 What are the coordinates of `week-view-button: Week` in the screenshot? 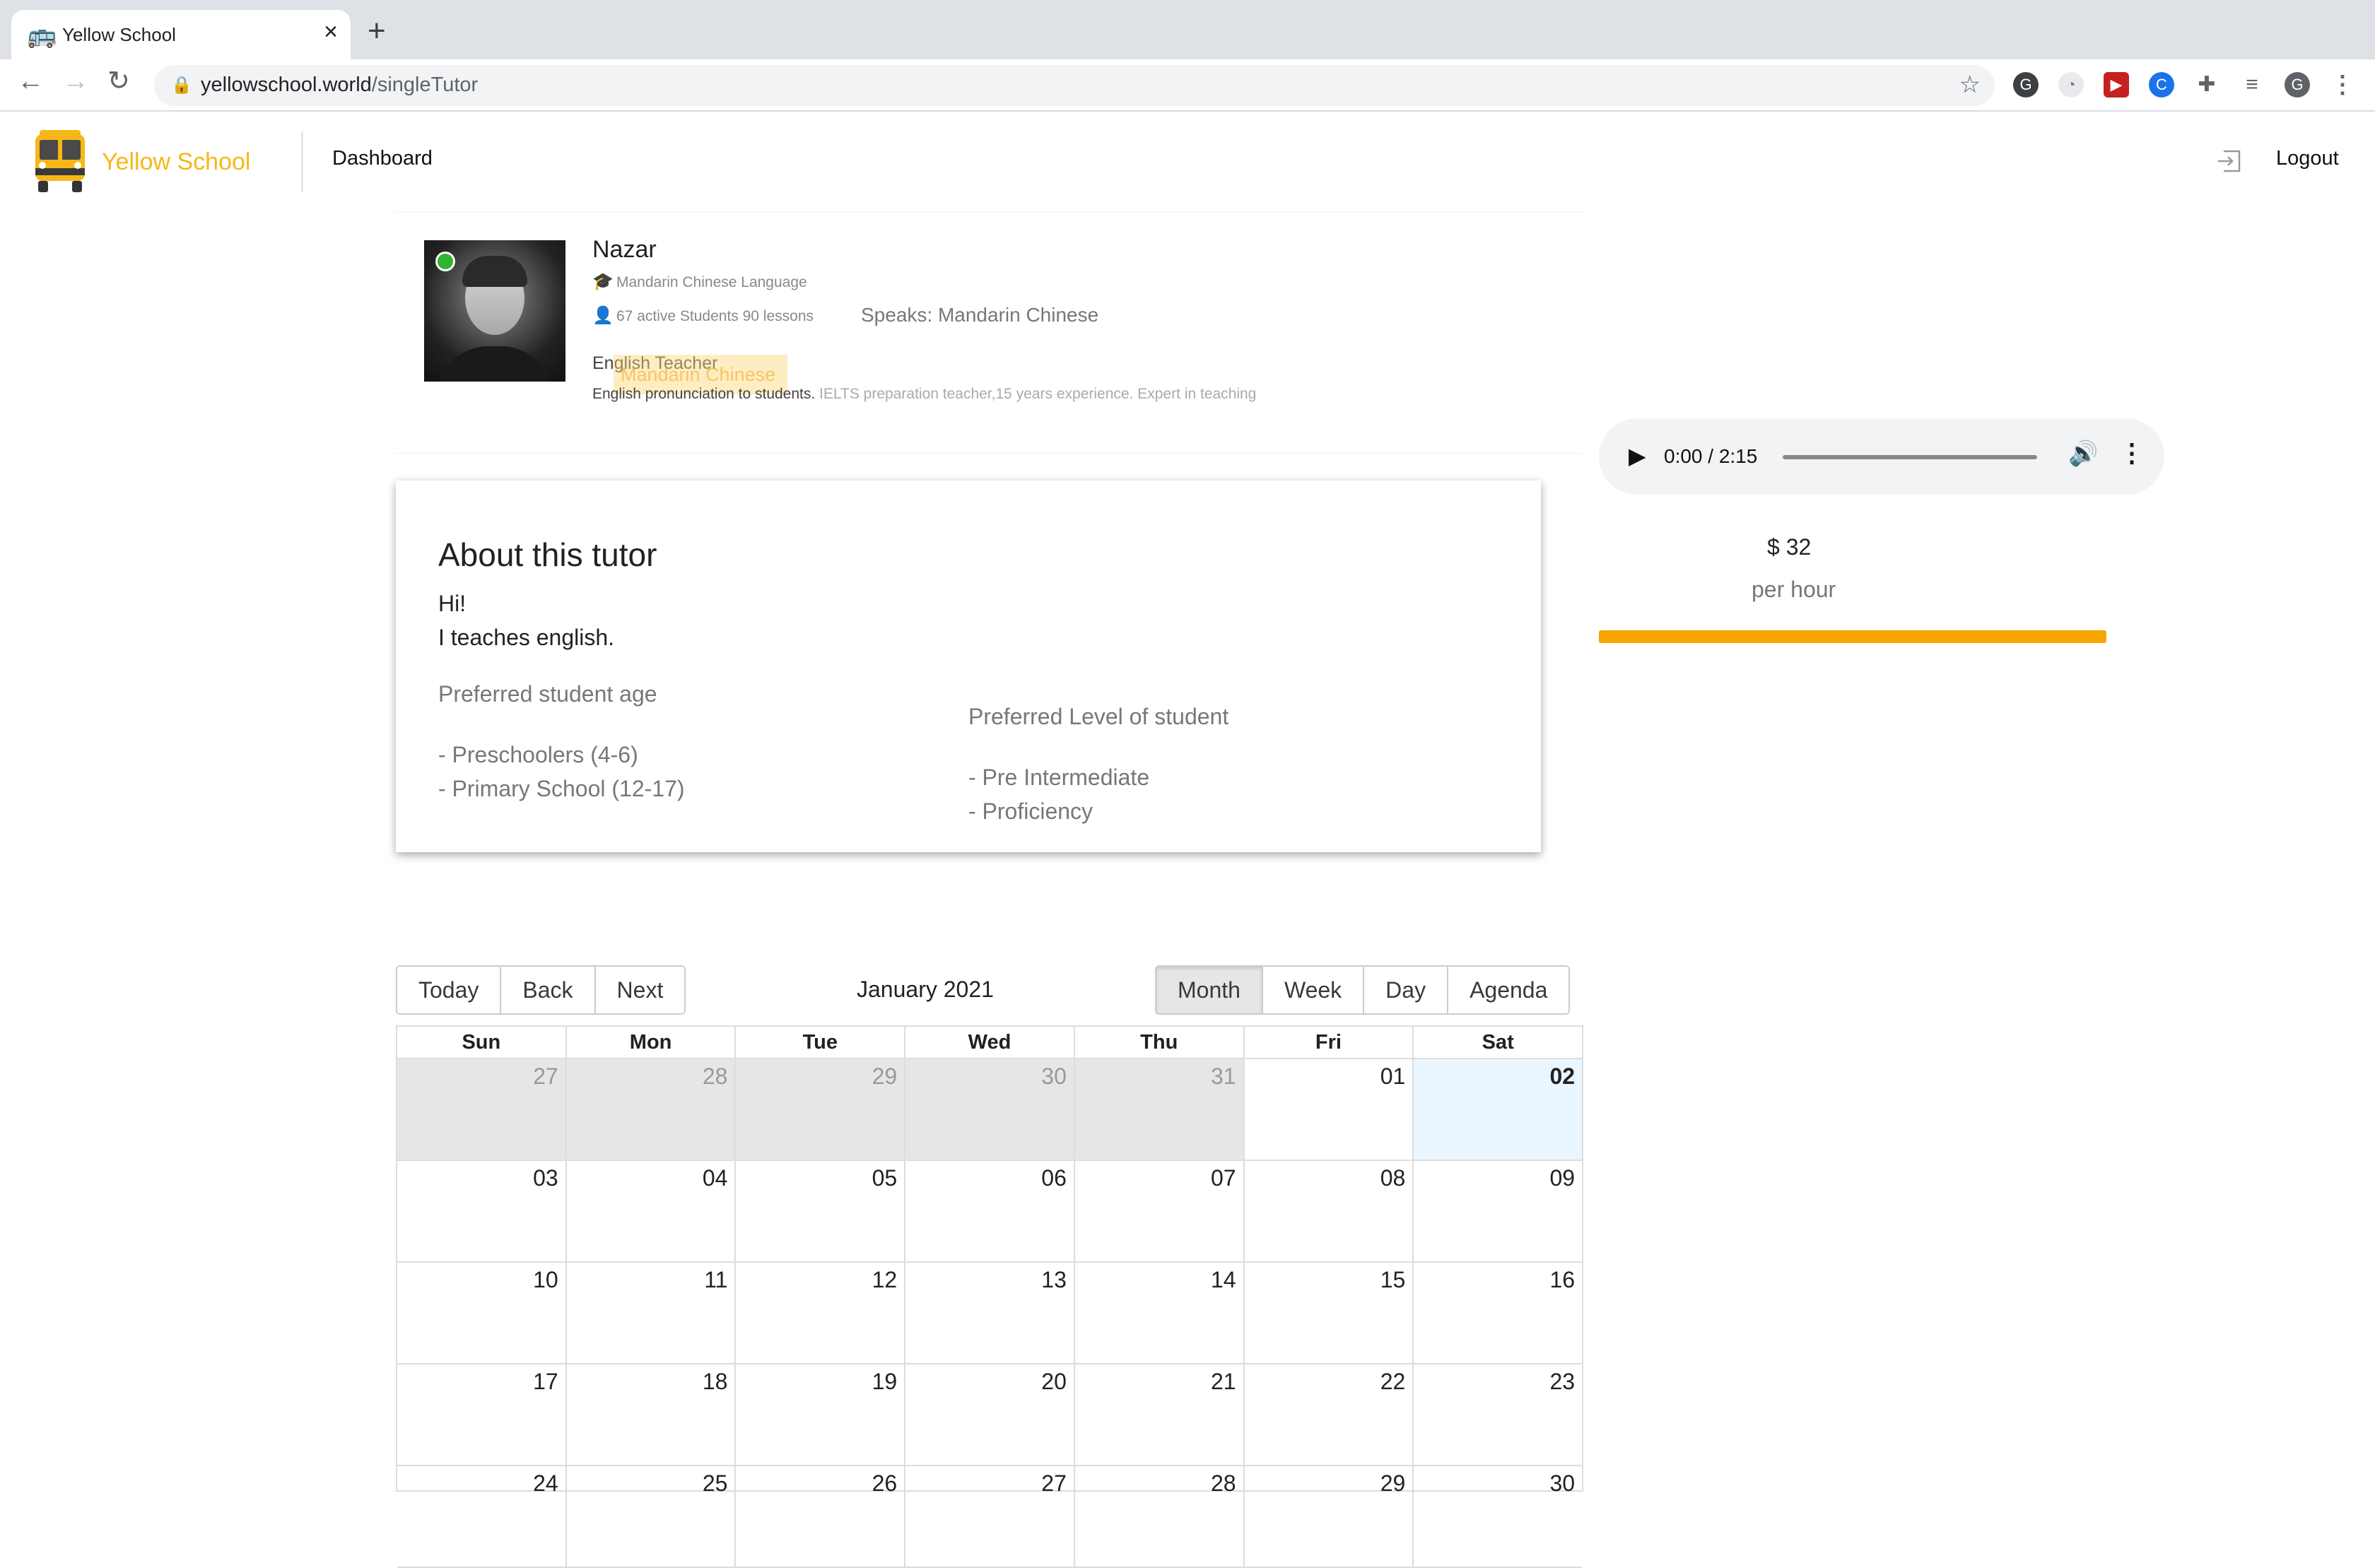 It's located at (1313, 990).